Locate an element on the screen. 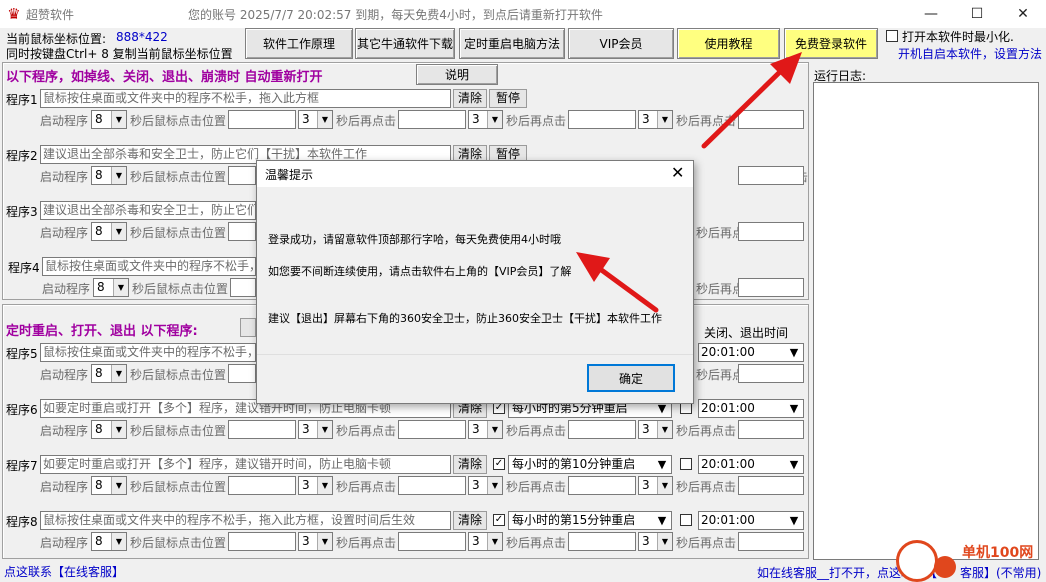 The height and width of the screenshot is (582, 1046). schedule-select: 每小时的第10分钟重启 ▼ is located at coordinates (590, 464).